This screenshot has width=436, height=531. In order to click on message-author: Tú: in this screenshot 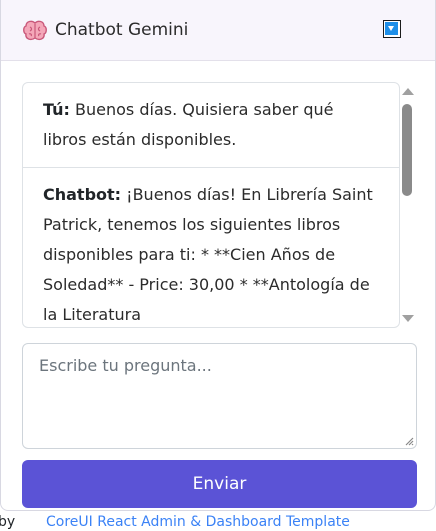, I will do `click(56, 109)`.